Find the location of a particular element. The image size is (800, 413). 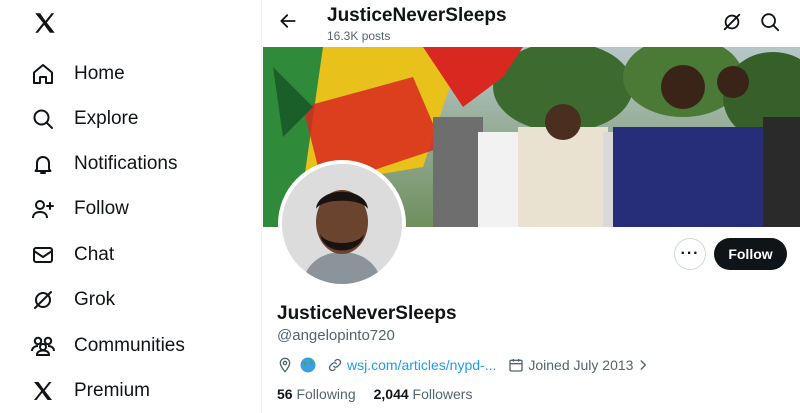

followers-count: 2,044 is located at coordinates (393, 394).